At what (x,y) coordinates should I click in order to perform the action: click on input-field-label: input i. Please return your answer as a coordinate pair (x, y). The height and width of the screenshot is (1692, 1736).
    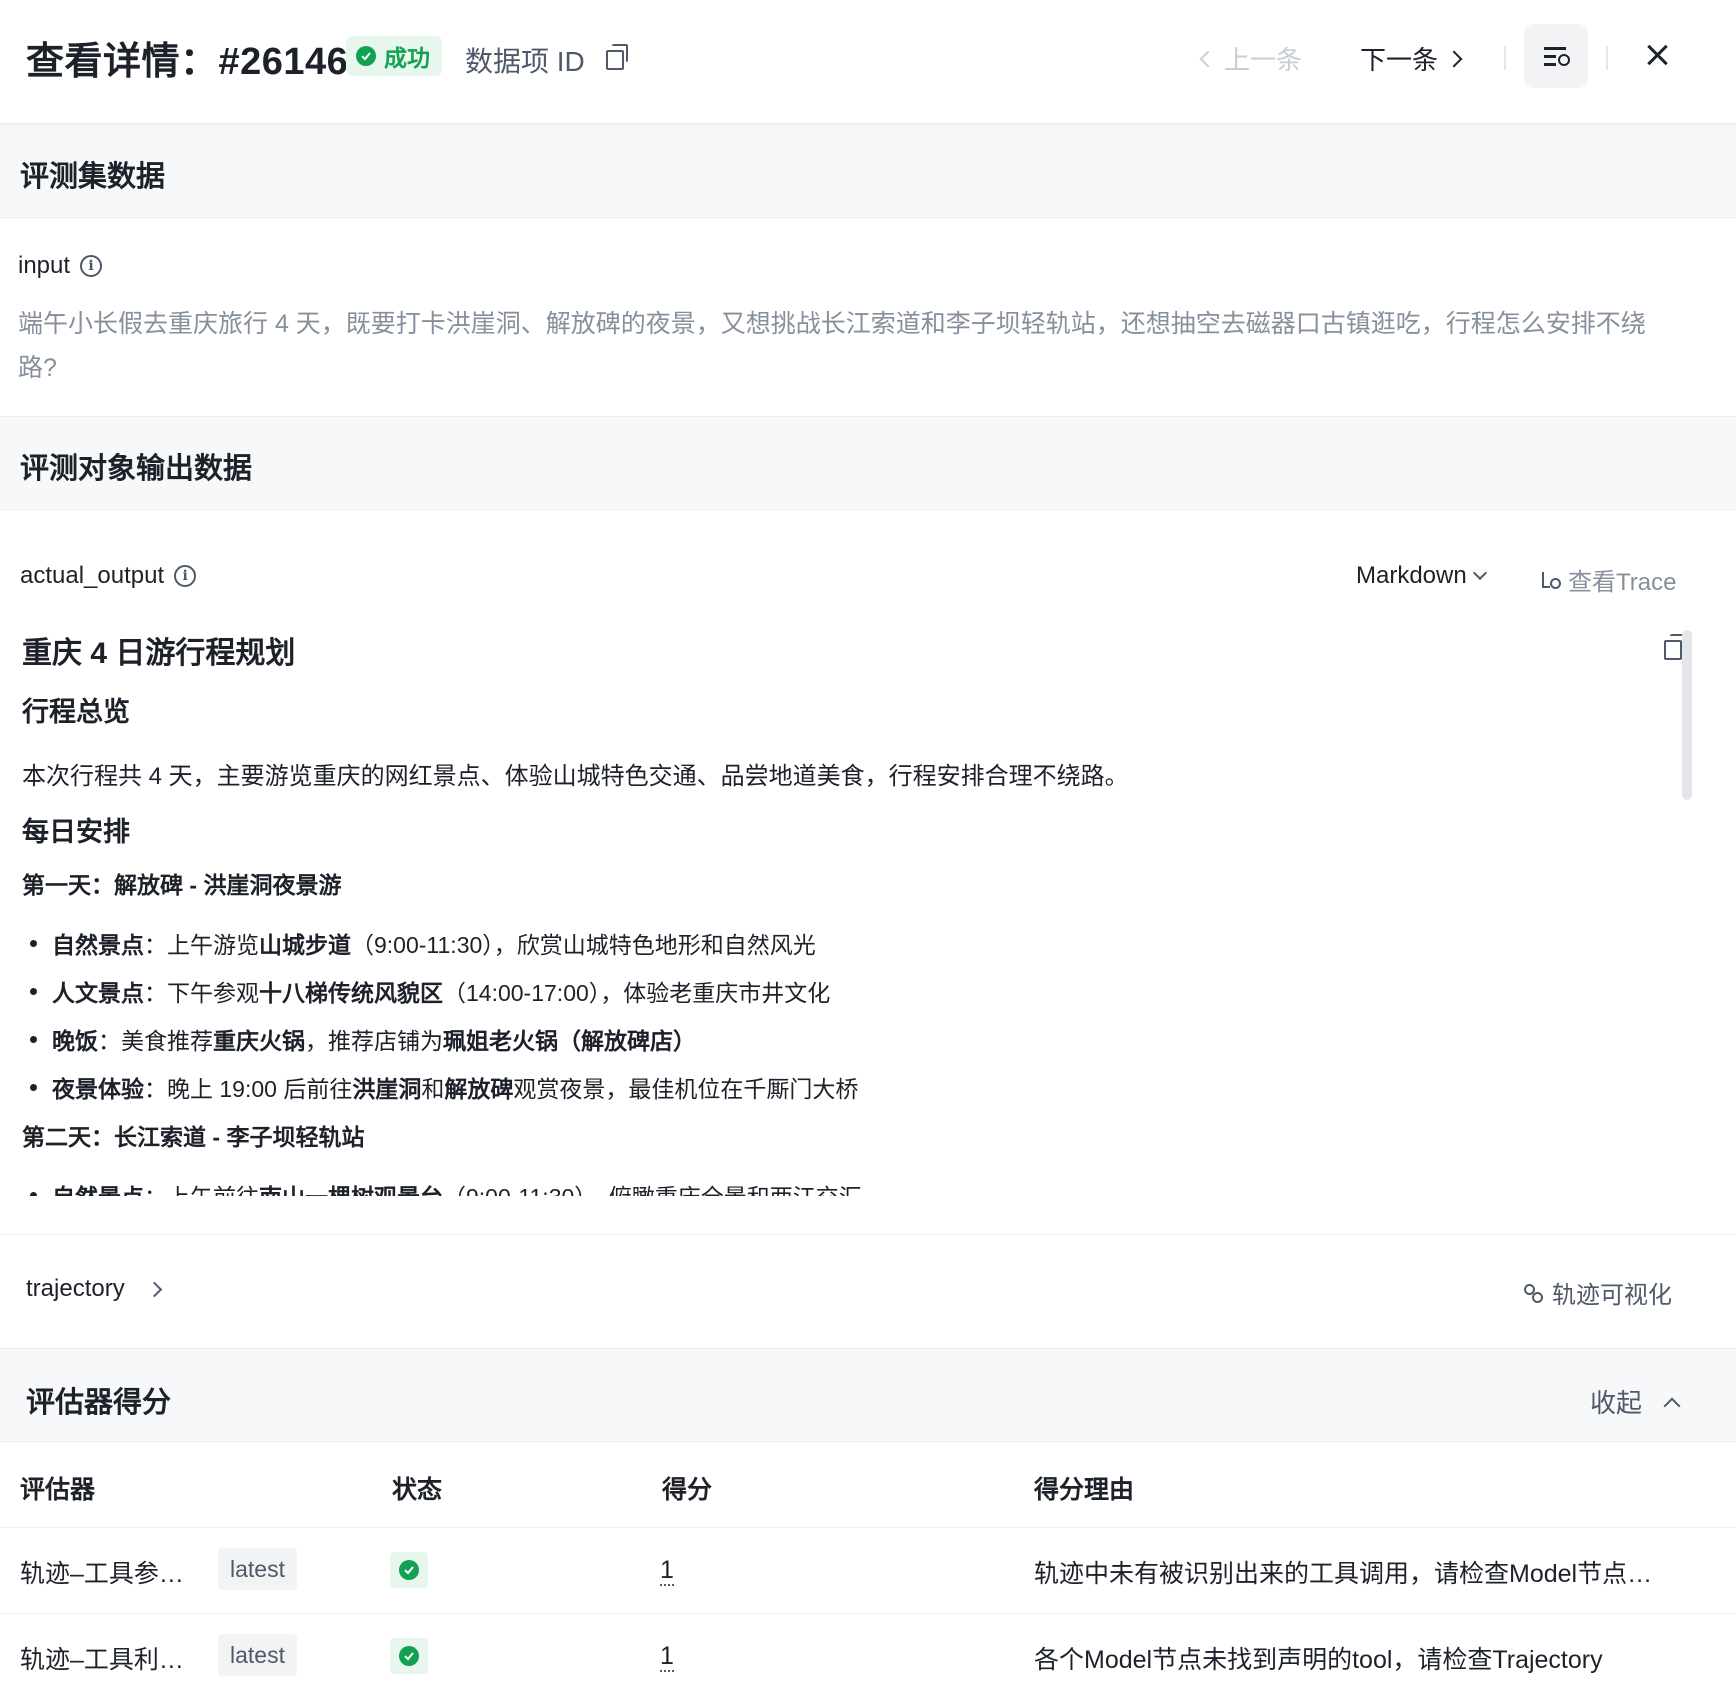
    Looking at the image, I should click on (60, 266).